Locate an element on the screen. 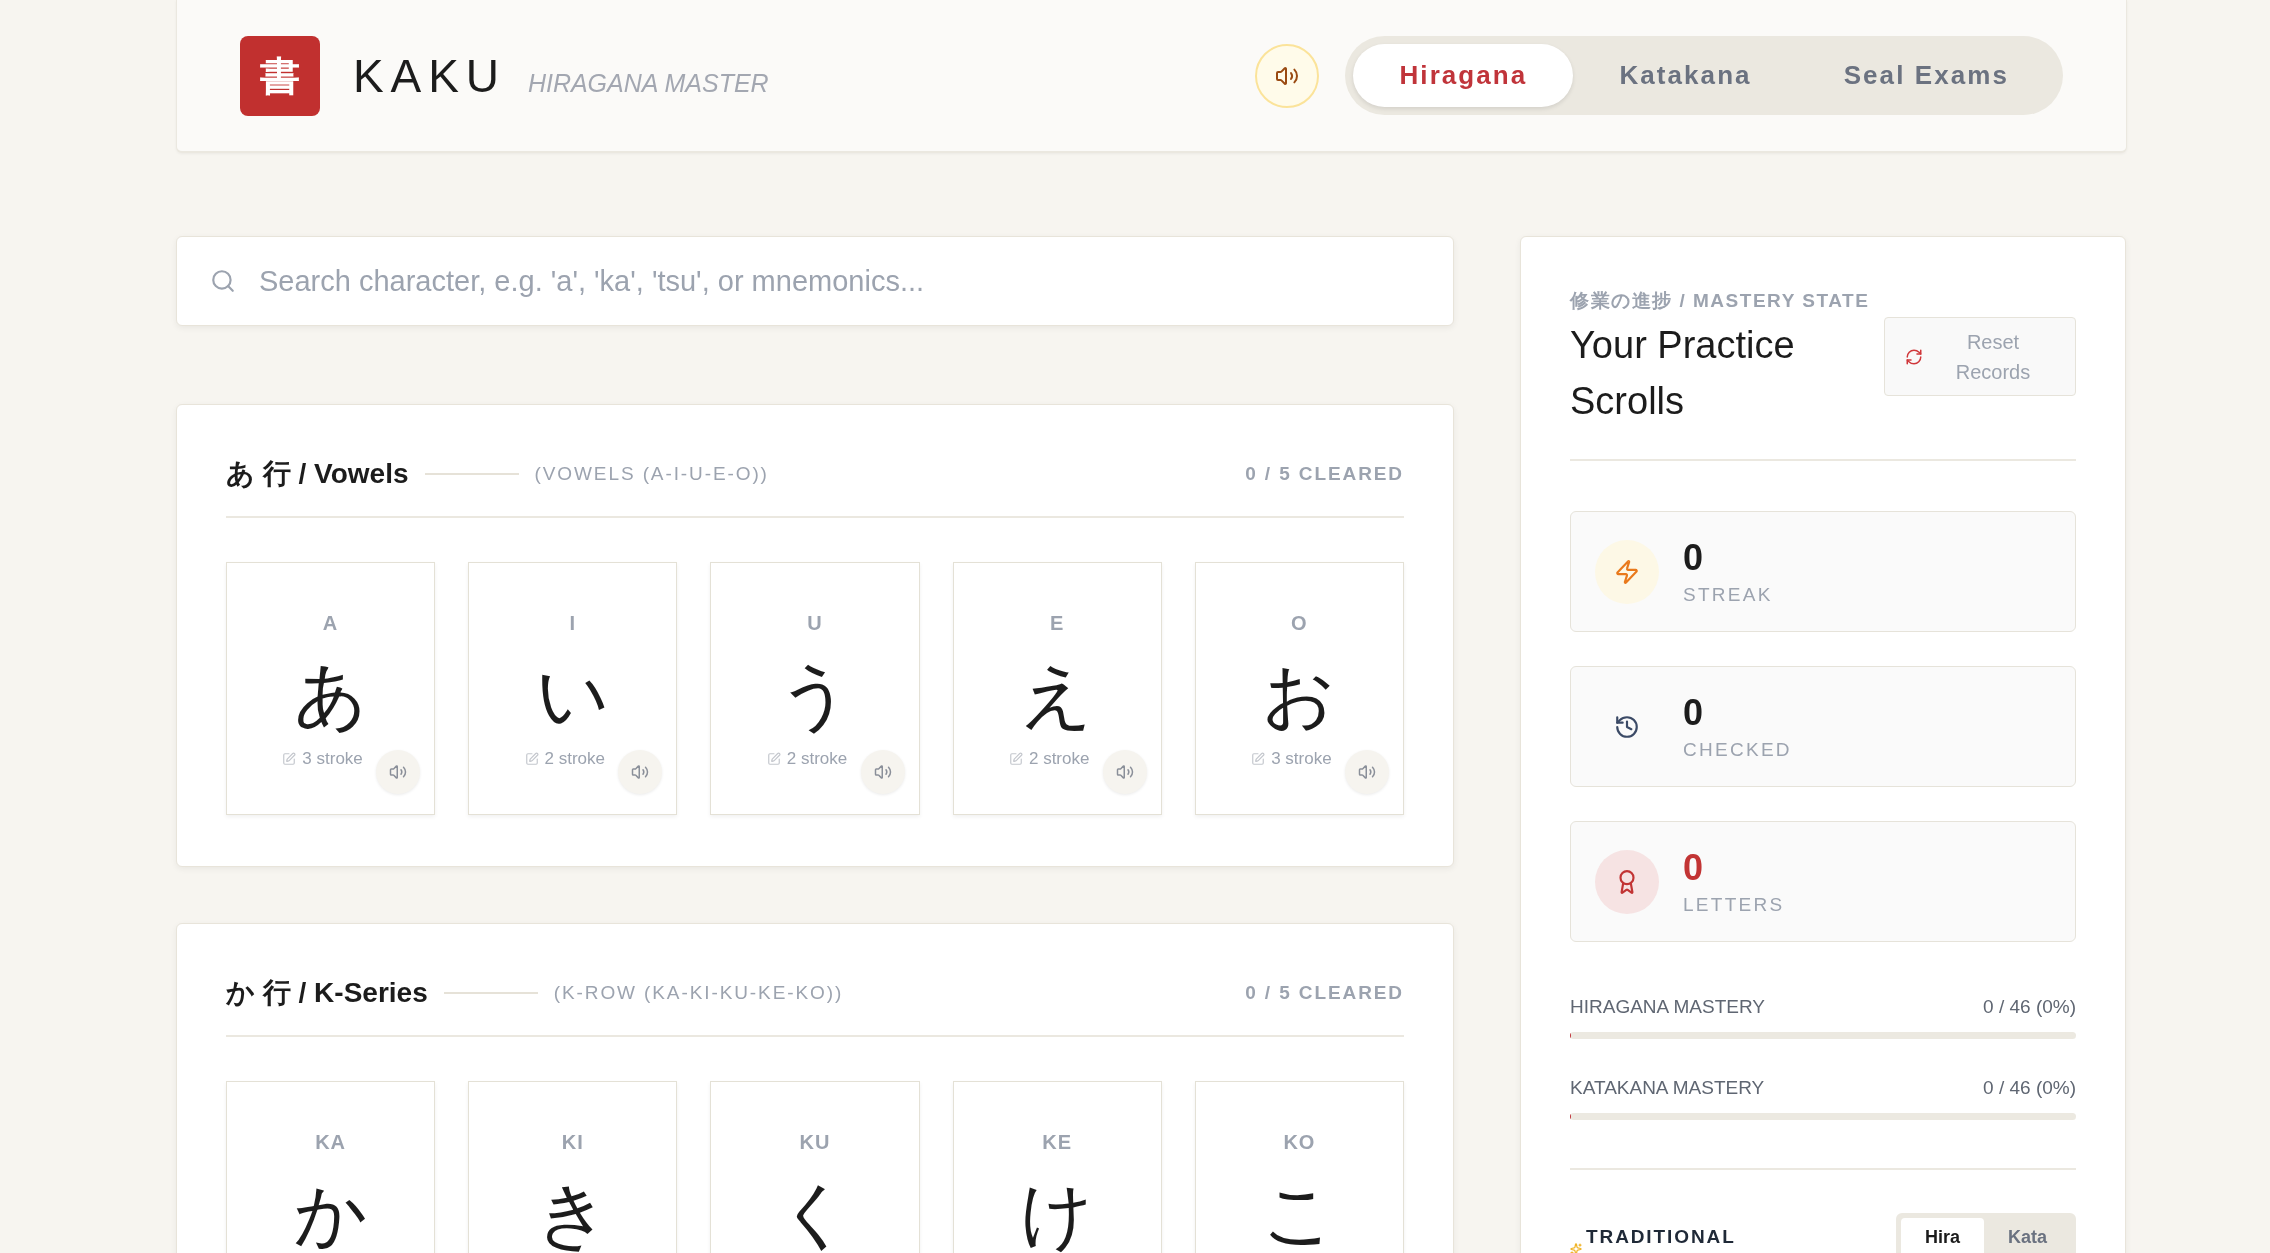 The image size is (2270, 1253). kana-card: E え 2 stroke is located at coordinates (1057, 688).